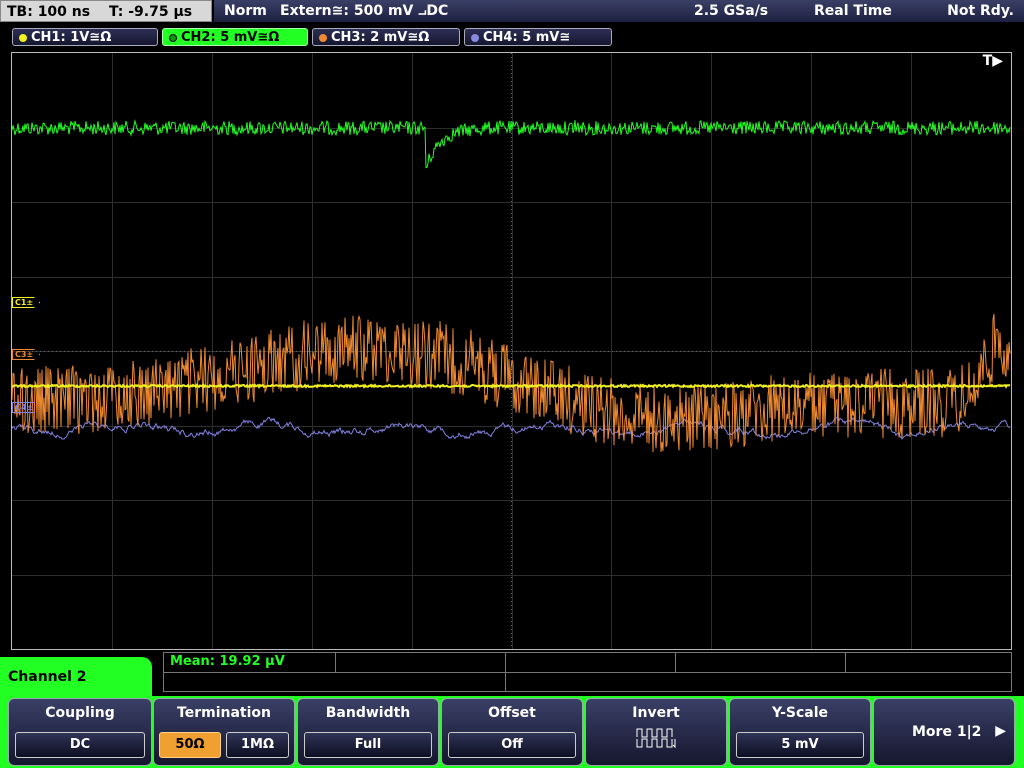  I want to click on yscale-title: Y-Scale, so click(799, 713).